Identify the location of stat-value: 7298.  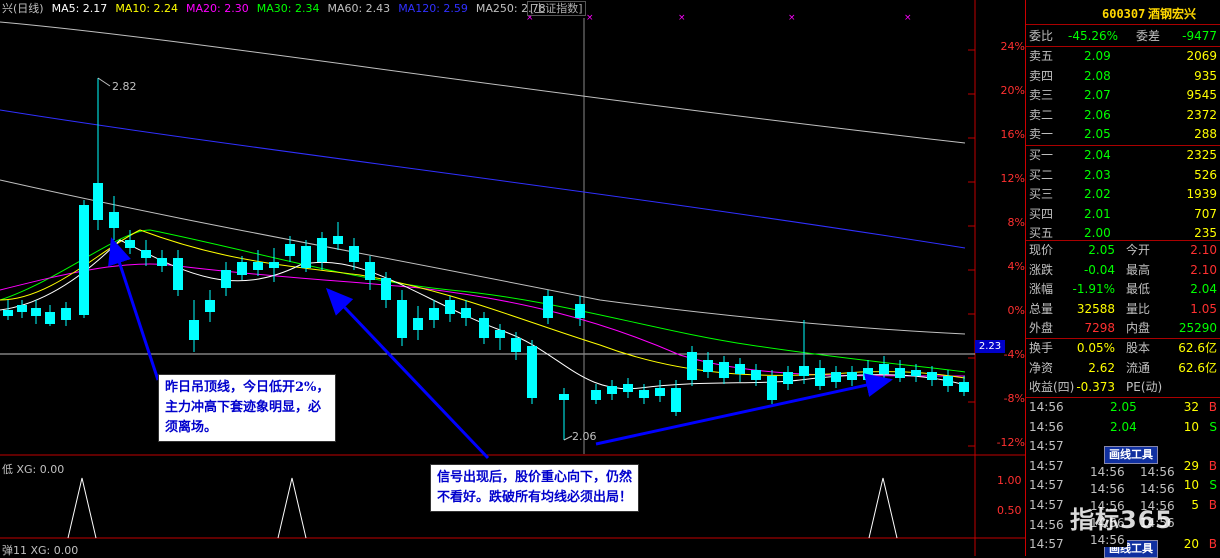
(1099, 328).